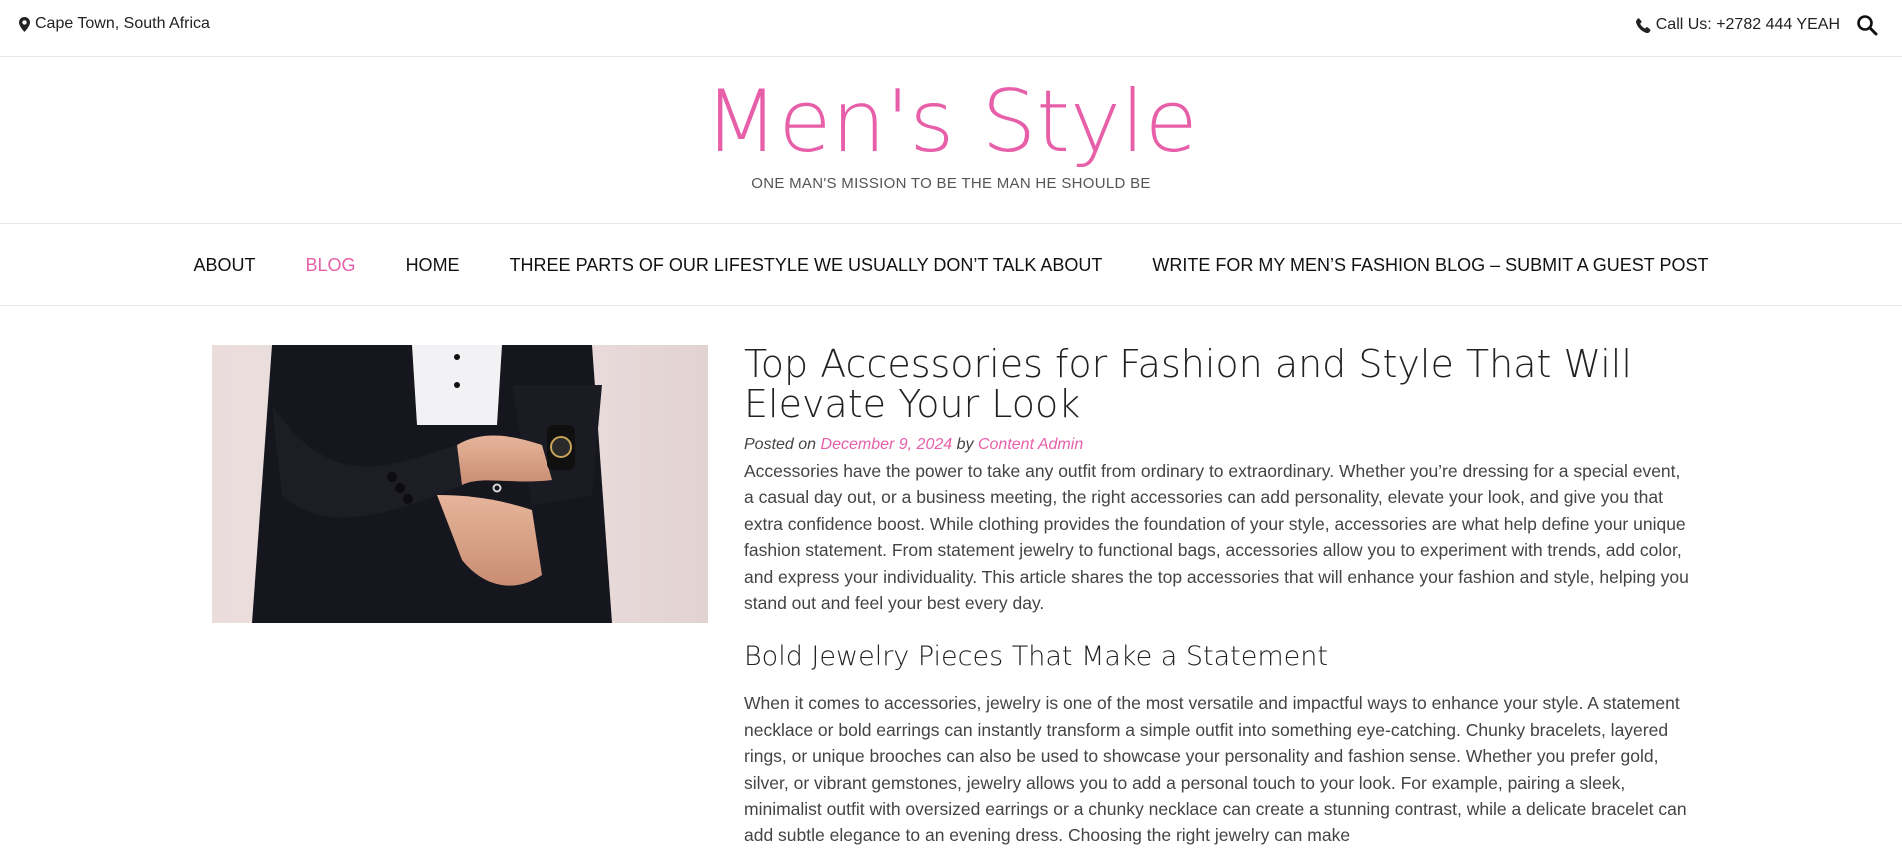 The height and width of the screenshot is (859, 1902). I want to click on nav-item-blog: BLOG, so click(331, 265).